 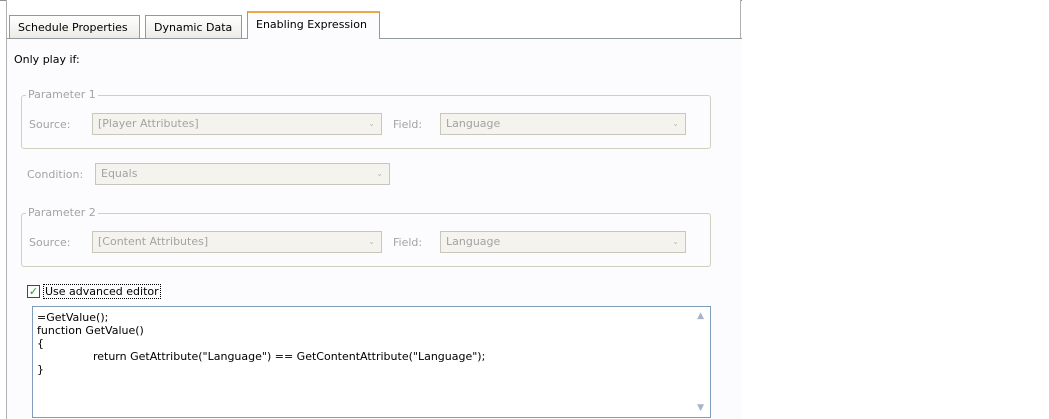 I want to click on tab-label: Enabling Expression, so click(x=311, y=24).